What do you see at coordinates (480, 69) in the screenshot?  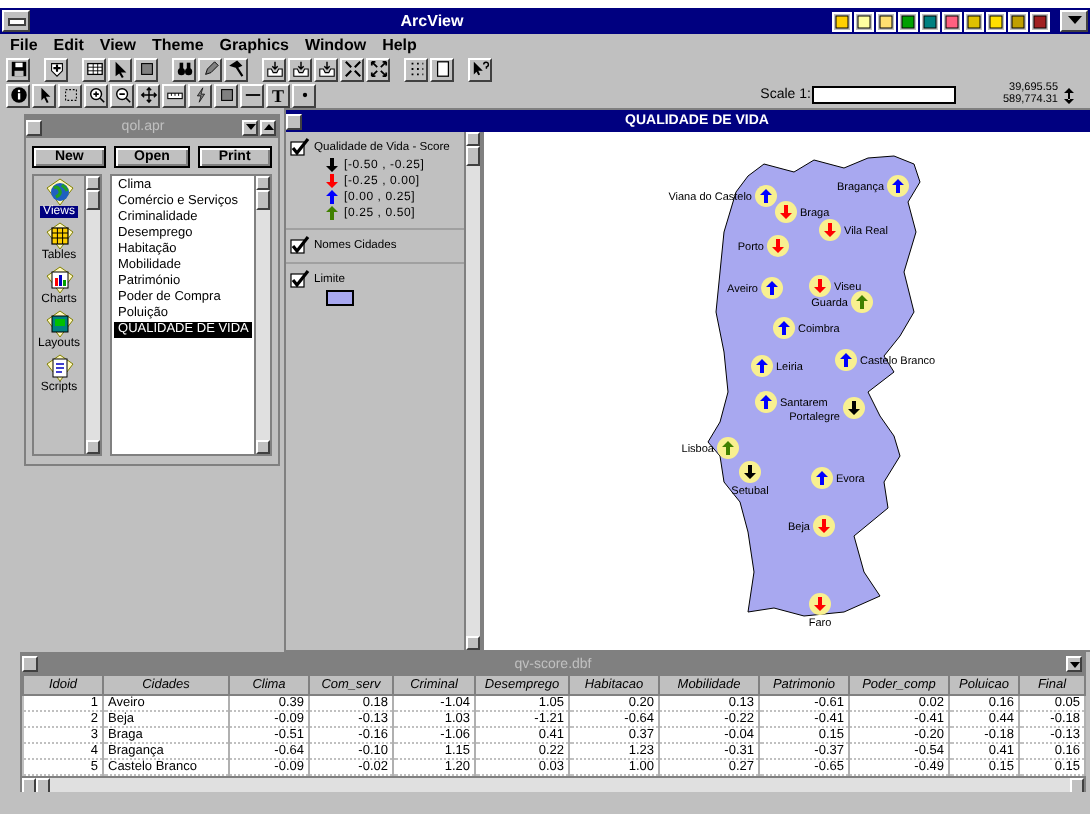 I see `help-cursor-icon` at bounding box center [480, 69].